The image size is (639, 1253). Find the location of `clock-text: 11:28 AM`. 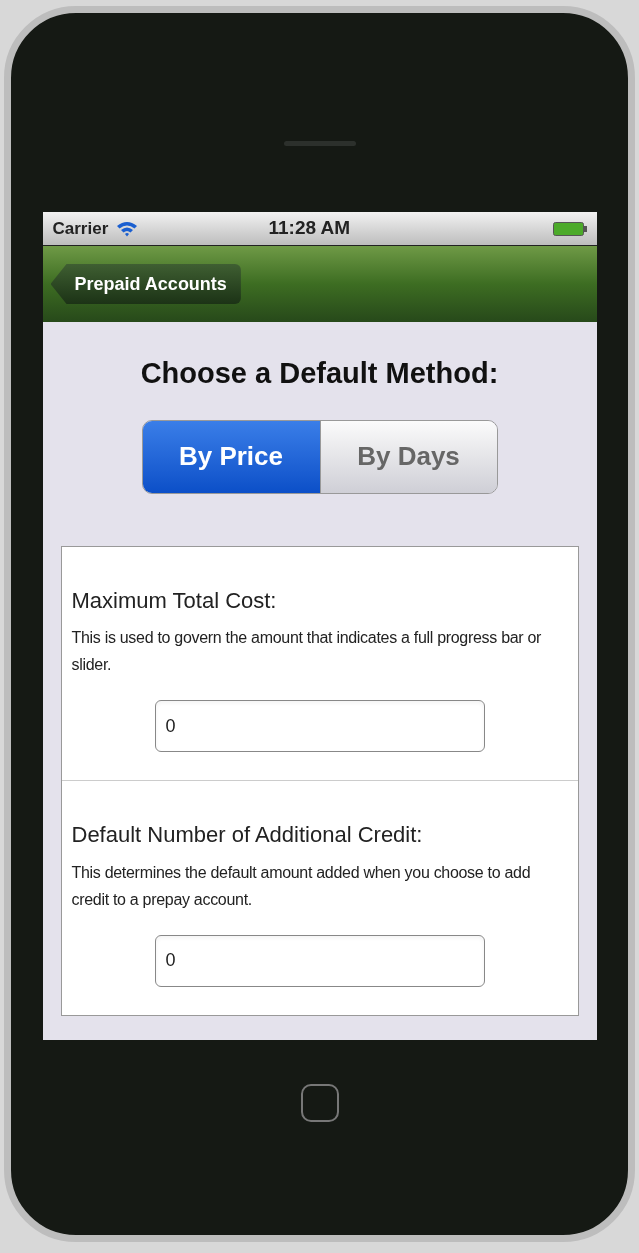

clock-text: 11:28 AM is located at coordinates (309, 228).